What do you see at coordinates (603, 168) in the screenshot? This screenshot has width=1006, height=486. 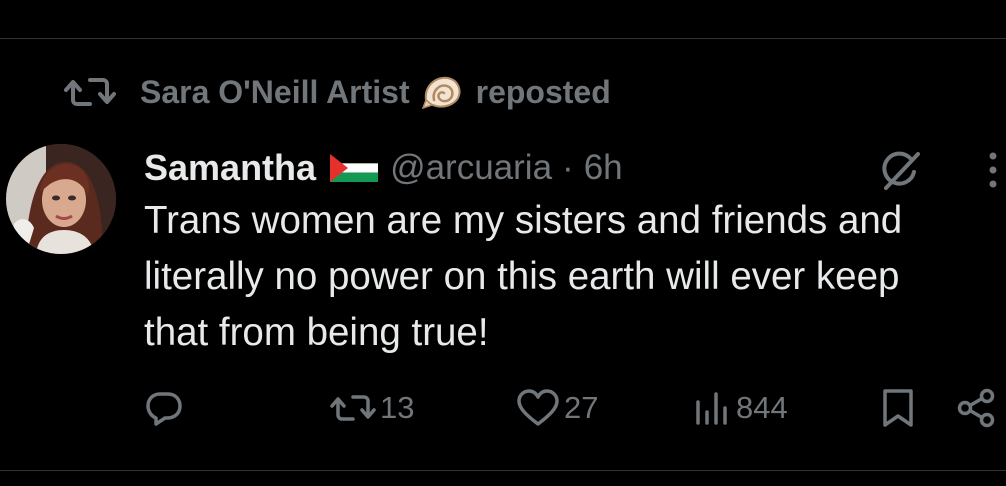 I see `post-timestamp: 6h` at bounding box center [603, 168].